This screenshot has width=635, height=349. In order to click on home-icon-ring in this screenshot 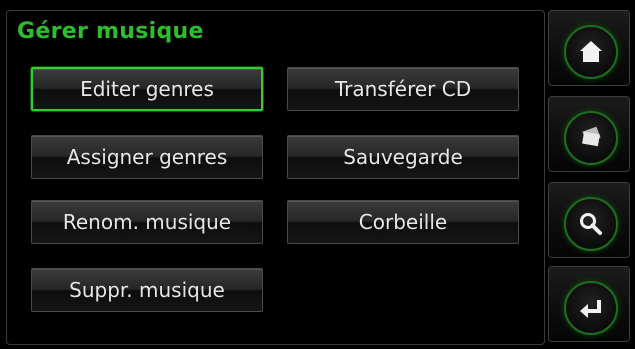, I will do `click(591, 52)`.